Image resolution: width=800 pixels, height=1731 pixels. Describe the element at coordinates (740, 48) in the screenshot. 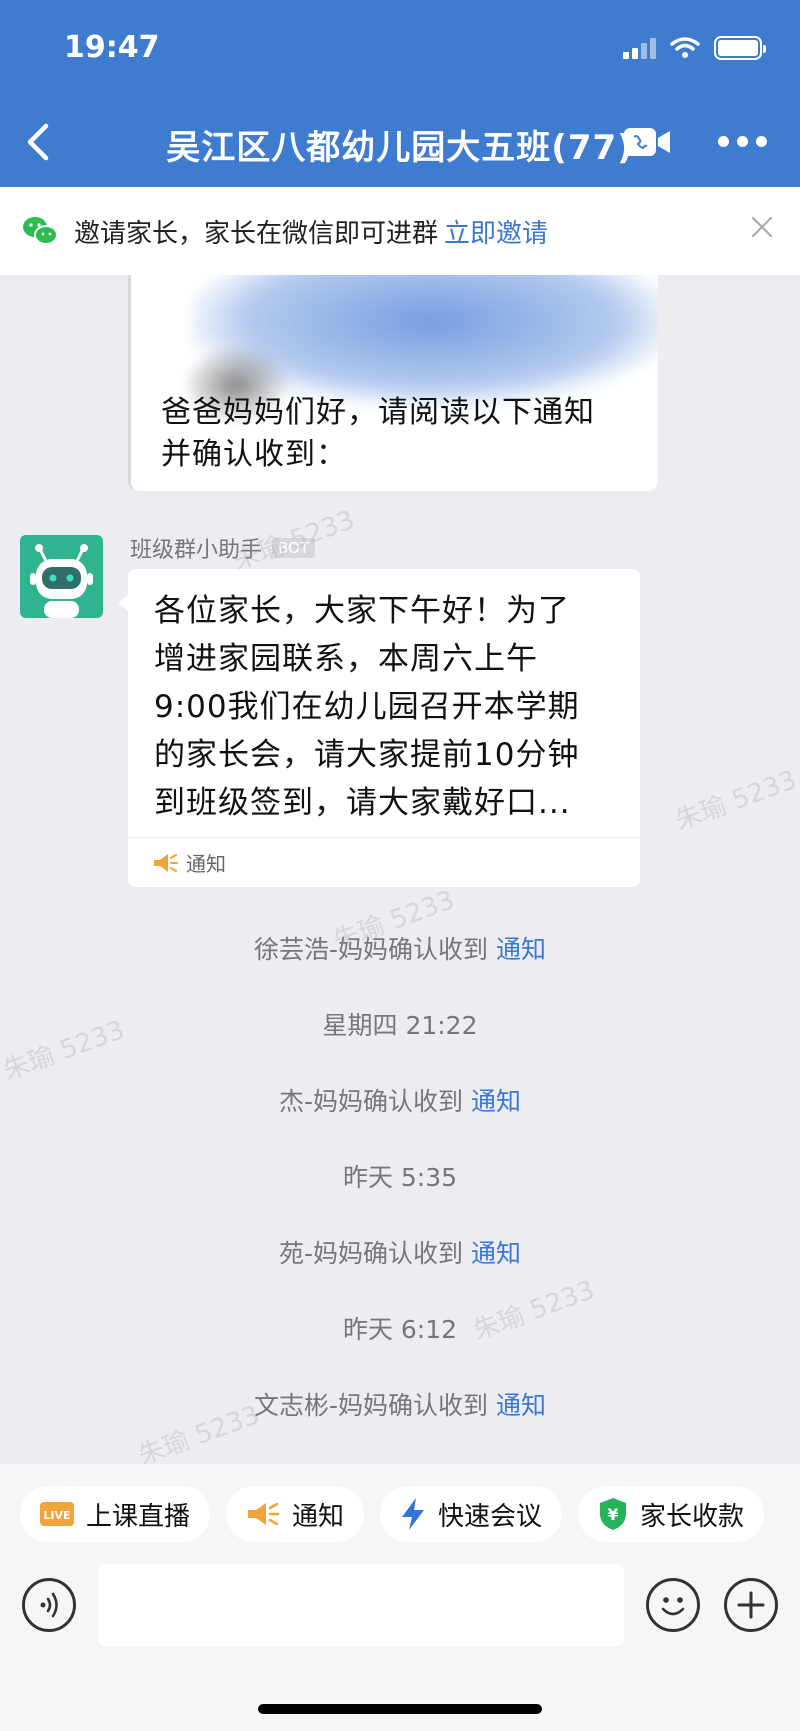

I see `battery-icon` at that location.